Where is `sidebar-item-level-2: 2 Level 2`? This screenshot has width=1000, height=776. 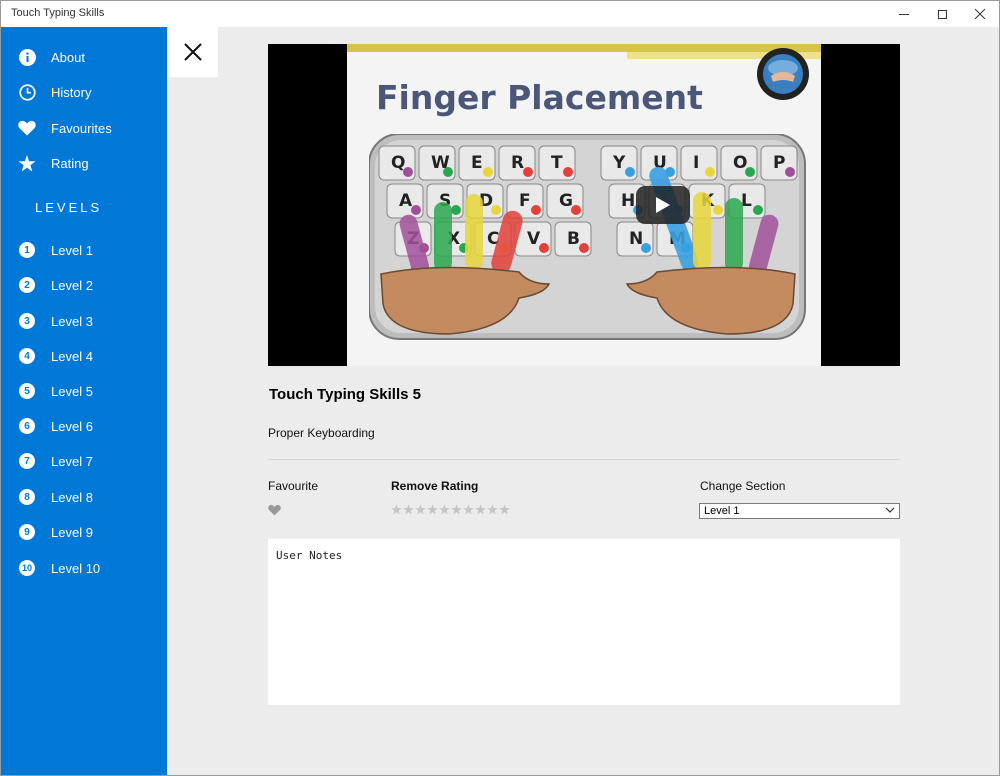
sidebar-item-level-2: 2 Level 2 is located at coordinates (84, 285).